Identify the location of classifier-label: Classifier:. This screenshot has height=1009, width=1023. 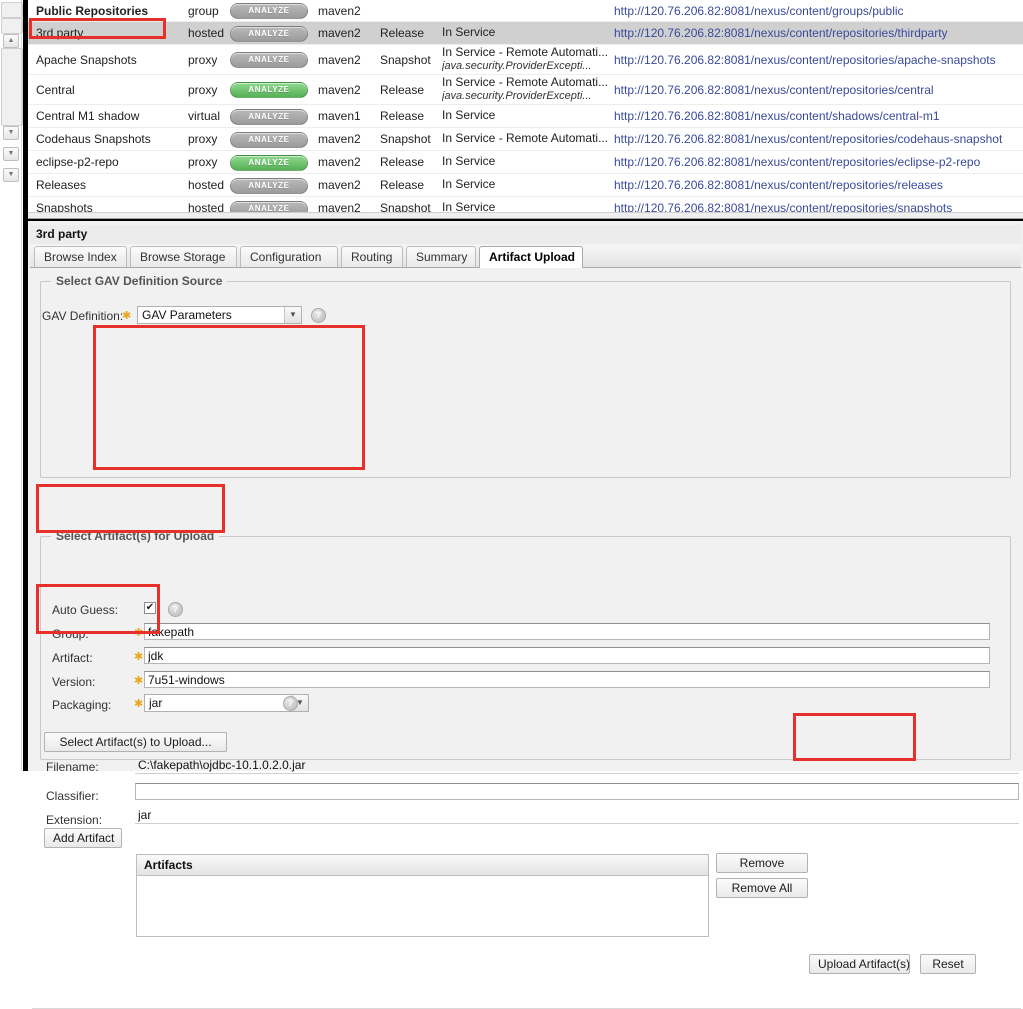
(72, 796).